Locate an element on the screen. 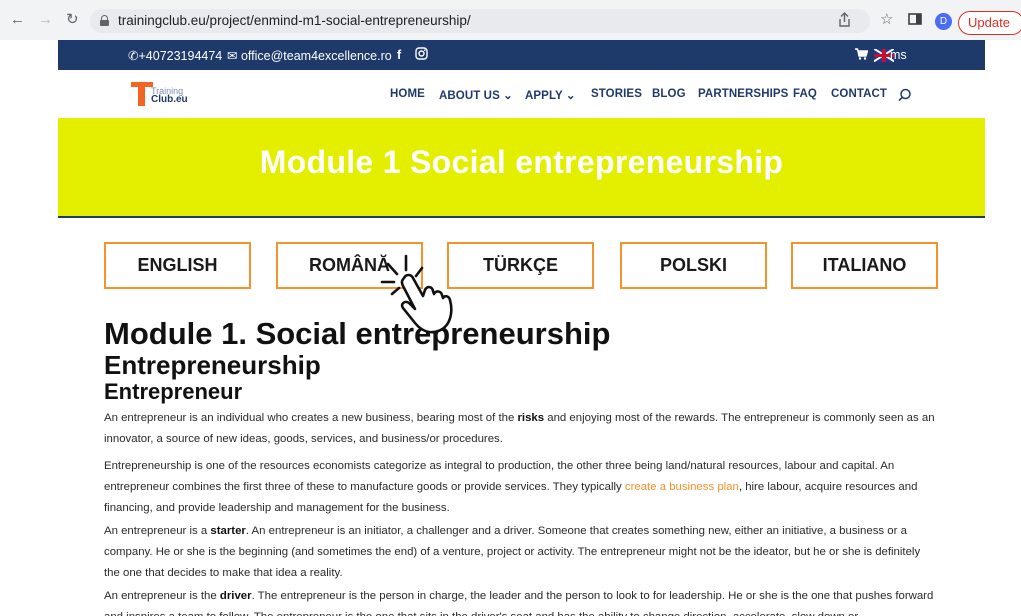 This screenshot has height=616, width=1021. site-logo: Training Club.eu is located at coordinates (166, 95).